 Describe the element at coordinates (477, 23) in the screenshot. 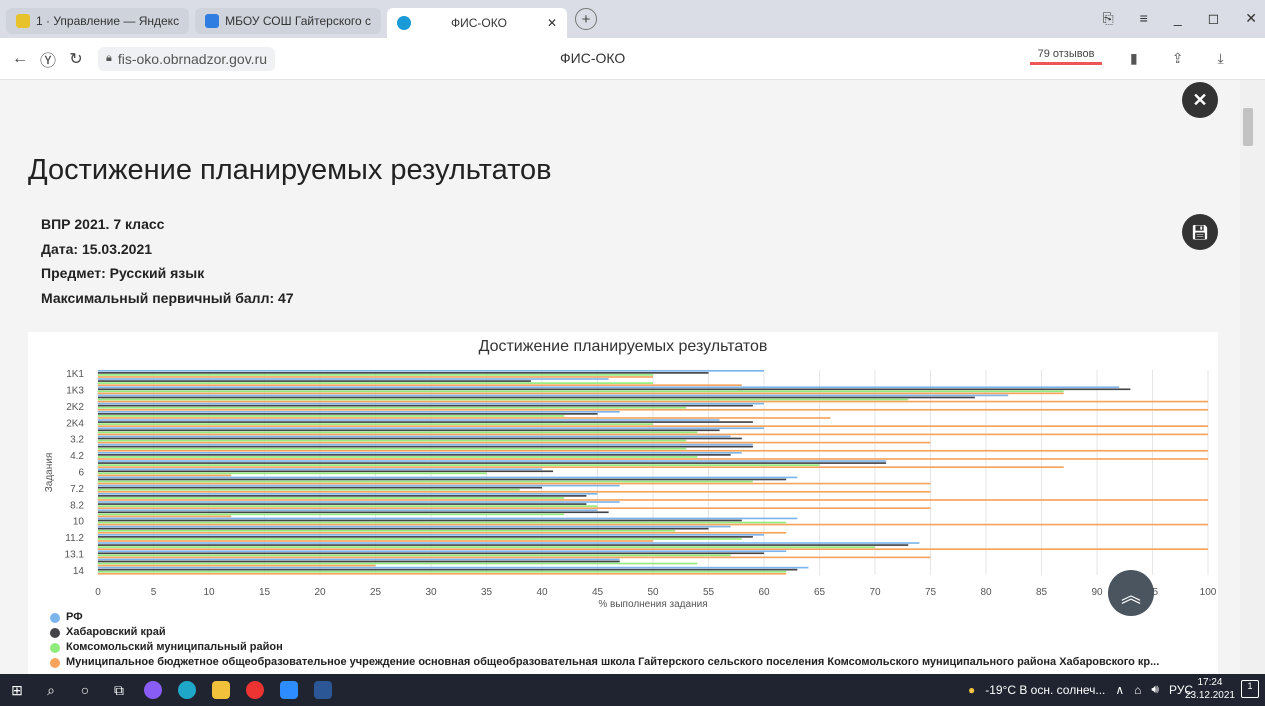

I see `tab-fis-oko: ФИС-ОКО ✕` at that location.